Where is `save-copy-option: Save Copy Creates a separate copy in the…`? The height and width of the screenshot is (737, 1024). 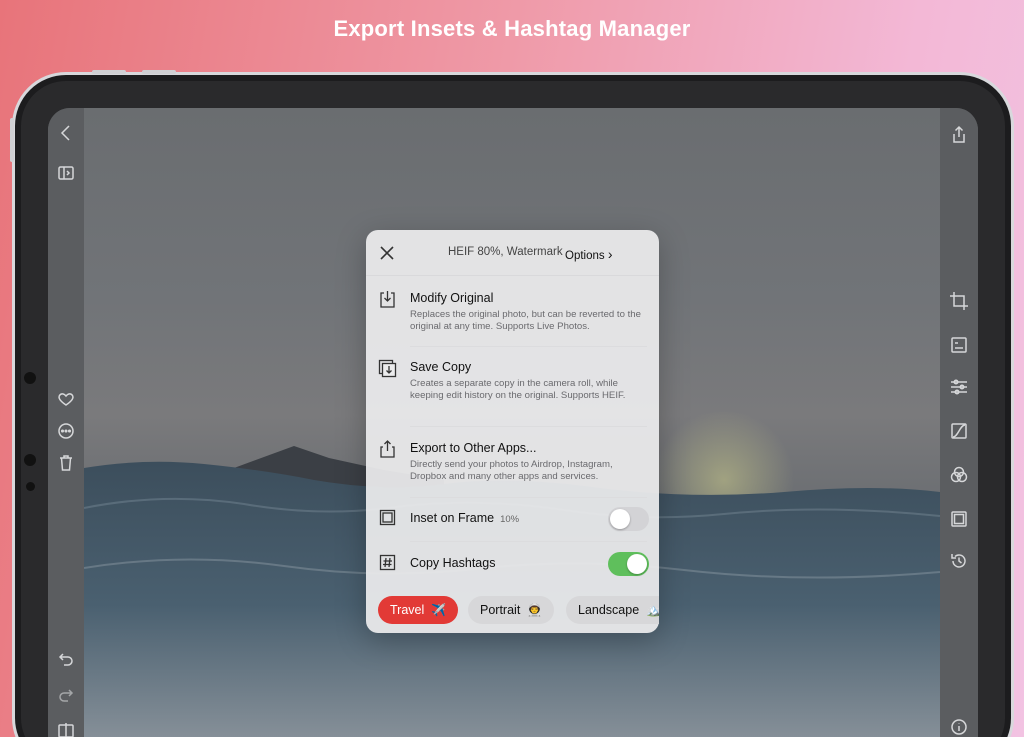 save-copy-option: Save Copy Creates a separate copy in the… is located at coordinates (512, 389).